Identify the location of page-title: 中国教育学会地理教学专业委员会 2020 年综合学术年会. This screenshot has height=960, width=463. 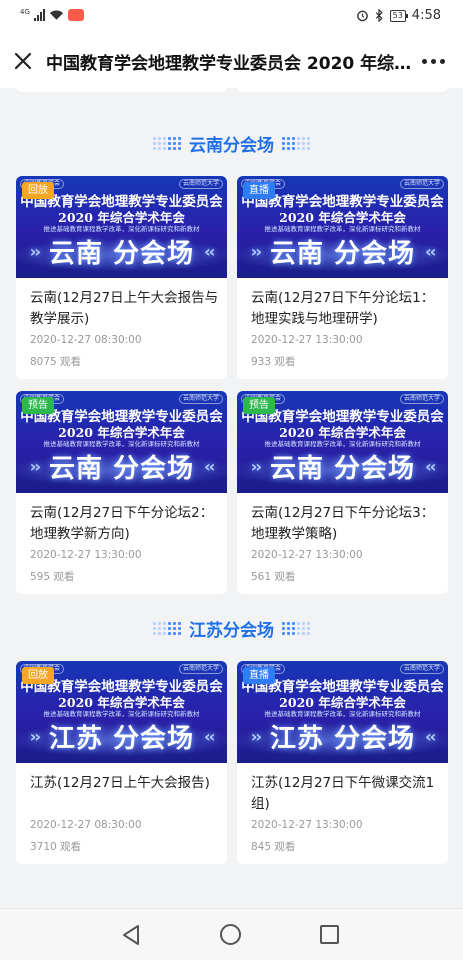
(230, 64).